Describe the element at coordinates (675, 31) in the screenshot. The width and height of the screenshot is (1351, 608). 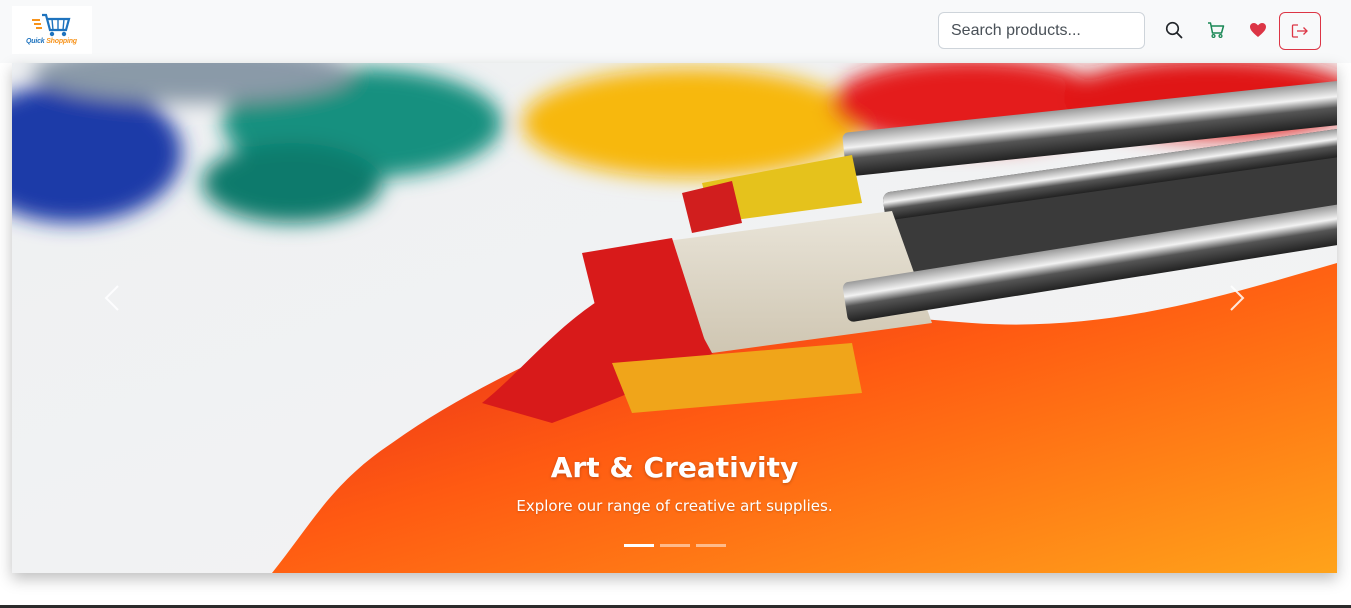
I see `navbar: Quick Shopping` at that location.